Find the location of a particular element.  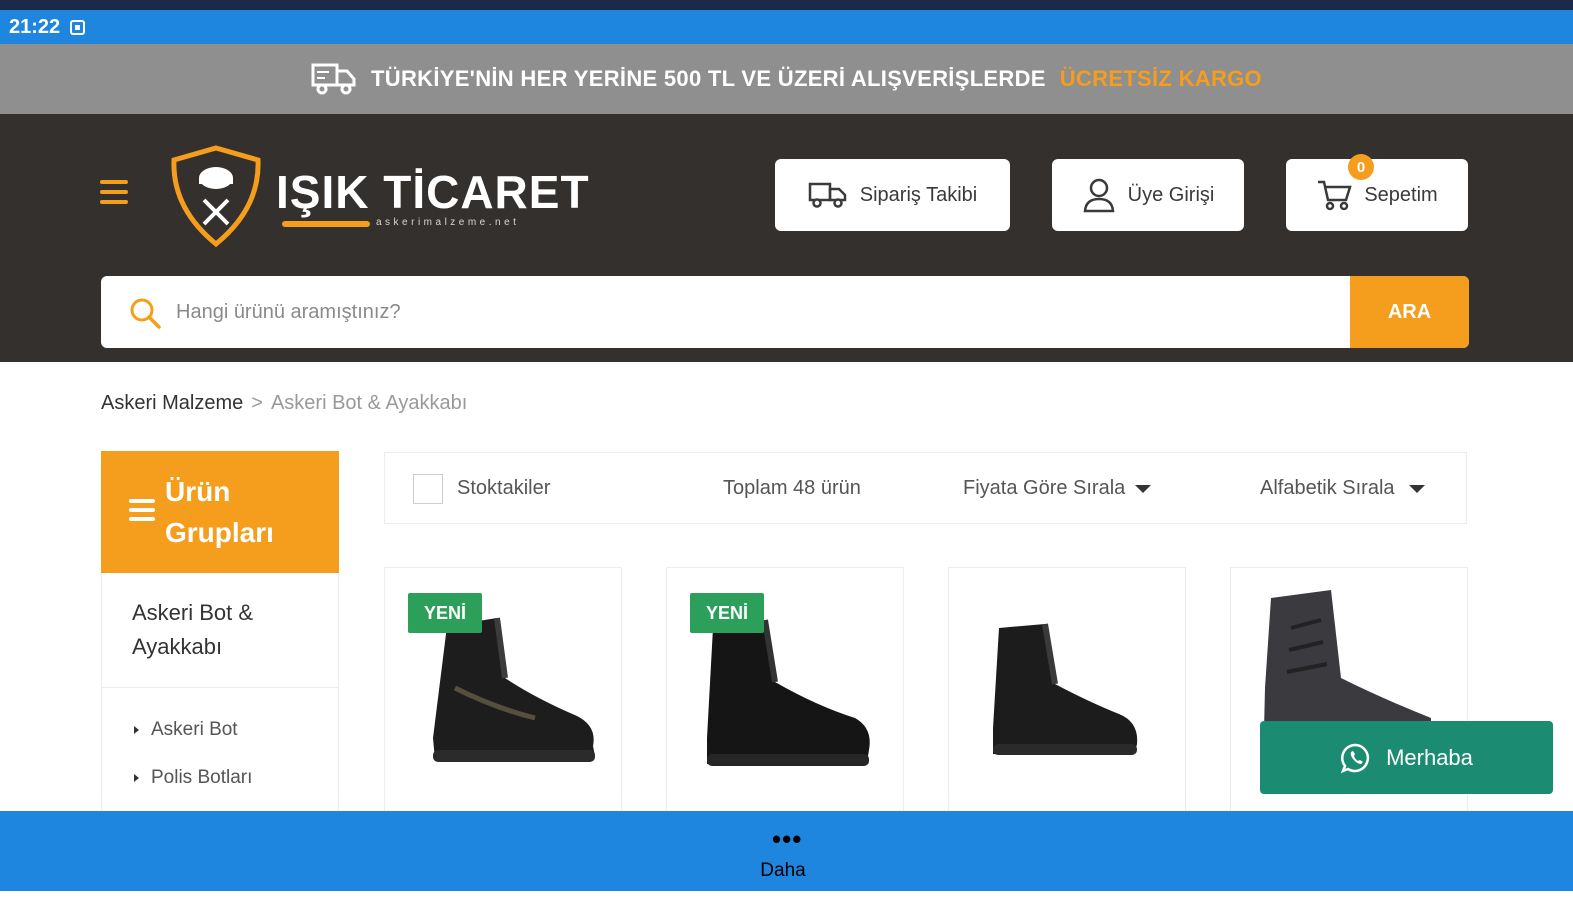

search-icon is located at coordinates (145, 313).